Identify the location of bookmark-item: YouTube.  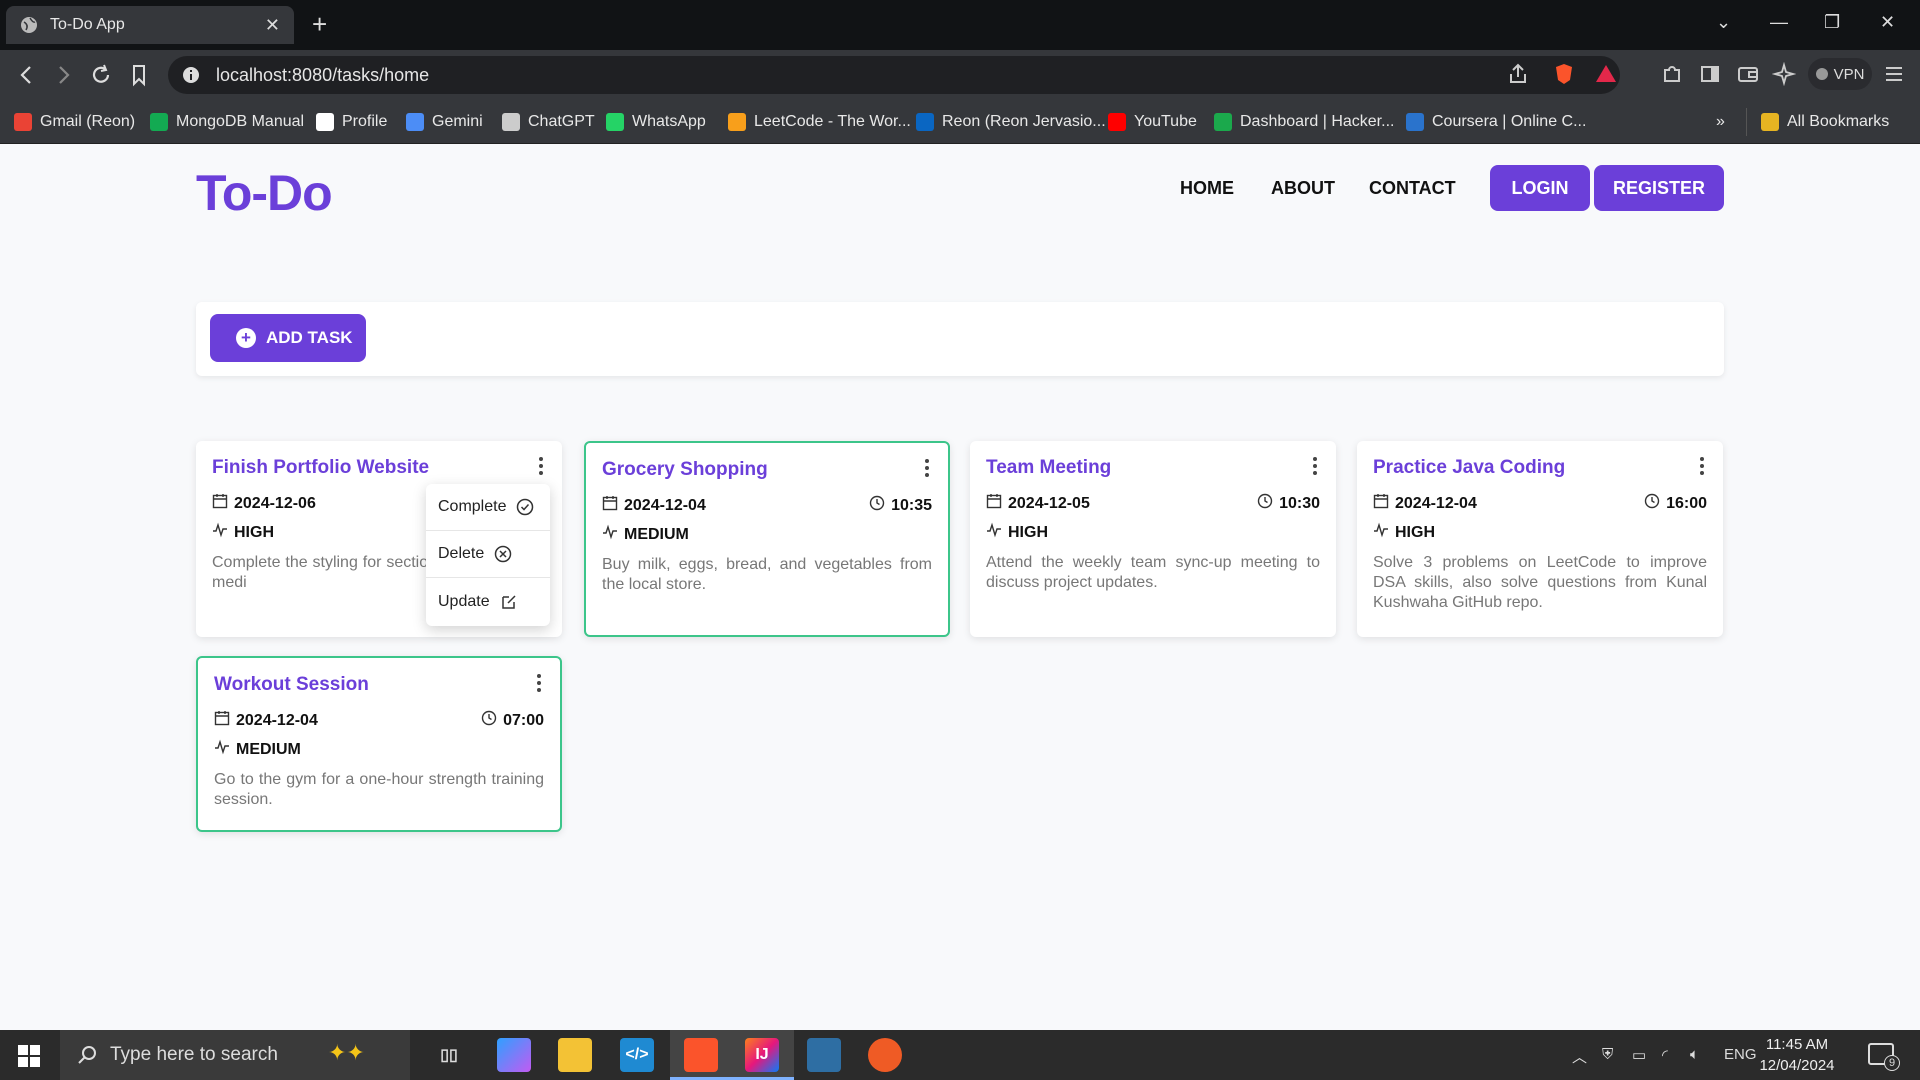
(1152, 122).